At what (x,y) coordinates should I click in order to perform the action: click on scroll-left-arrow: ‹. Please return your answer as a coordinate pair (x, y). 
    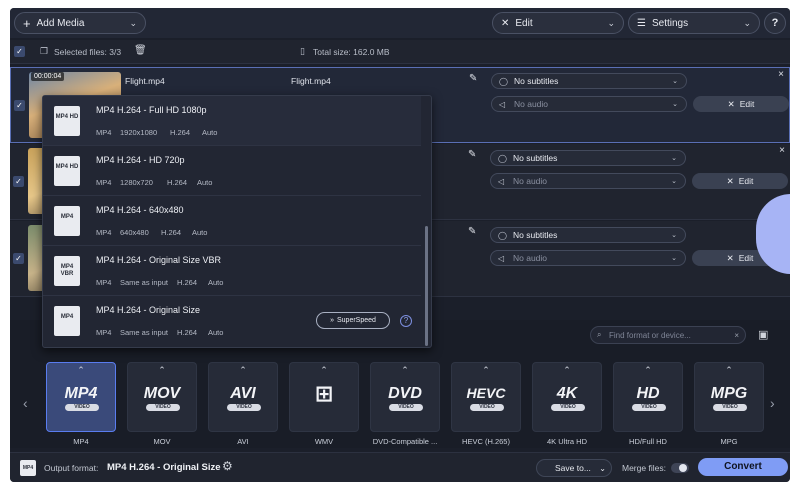
    Looking at the image, I should click on (25, 403).